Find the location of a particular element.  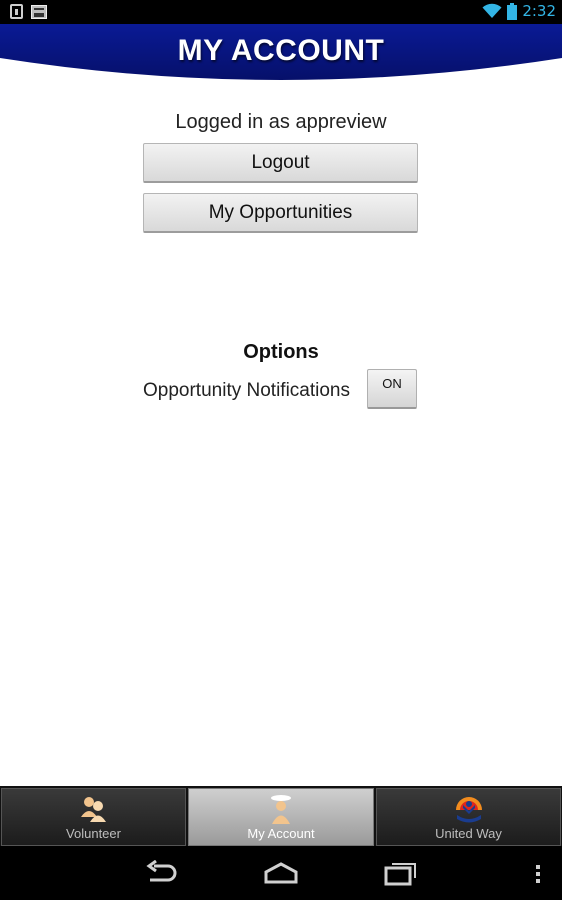

volunteers-icon is located at coordinates (93, 809).